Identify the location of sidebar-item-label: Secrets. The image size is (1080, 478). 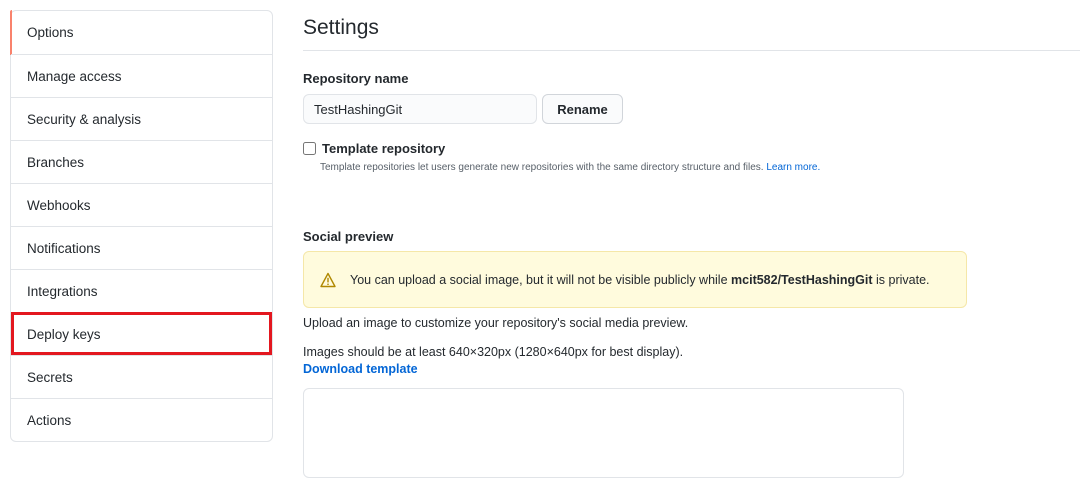
(50, 377).